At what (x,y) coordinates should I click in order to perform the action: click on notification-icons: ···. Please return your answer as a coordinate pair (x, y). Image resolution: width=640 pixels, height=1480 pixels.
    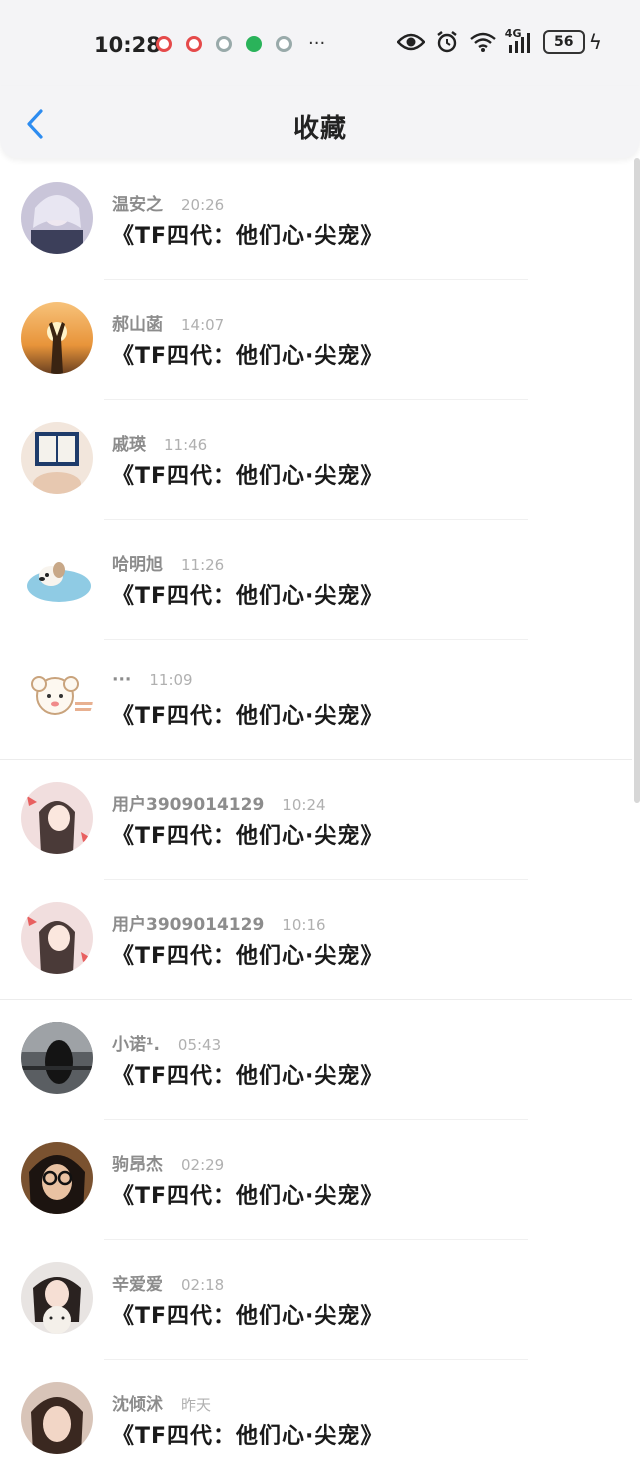
    Looking at the image, I should click on (241, 43).